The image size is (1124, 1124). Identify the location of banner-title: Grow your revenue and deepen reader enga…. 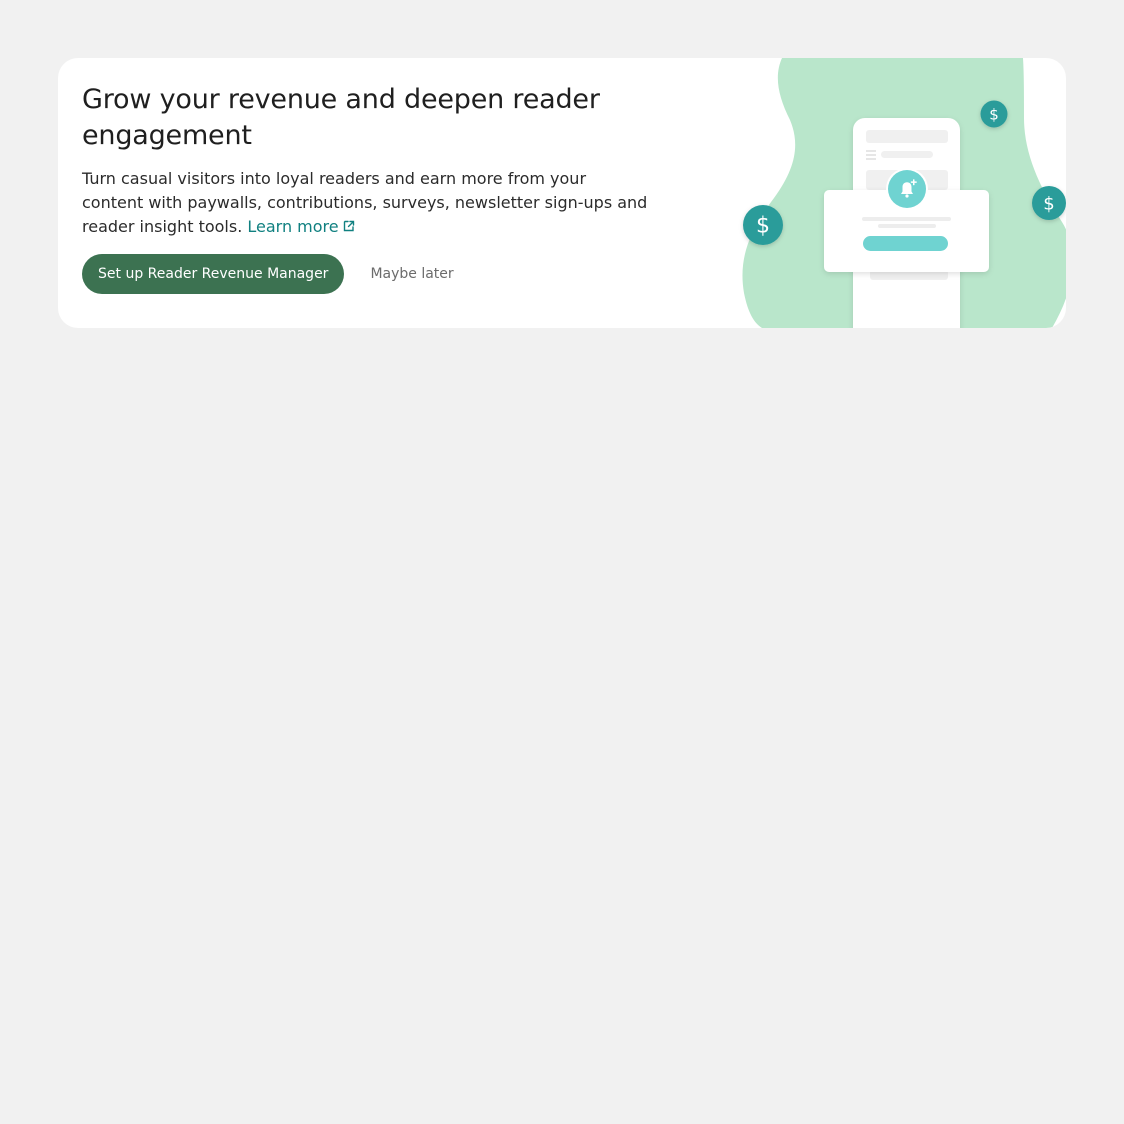
(341, 117).